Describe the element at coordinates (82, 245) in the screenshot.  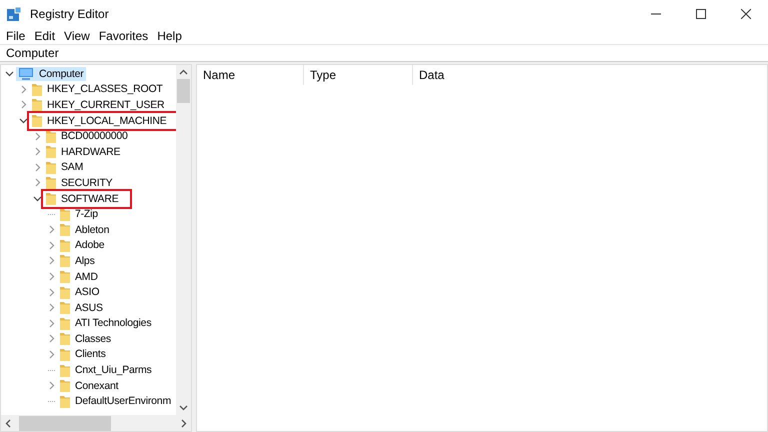
I see `tree-item: Adobe` at that location.